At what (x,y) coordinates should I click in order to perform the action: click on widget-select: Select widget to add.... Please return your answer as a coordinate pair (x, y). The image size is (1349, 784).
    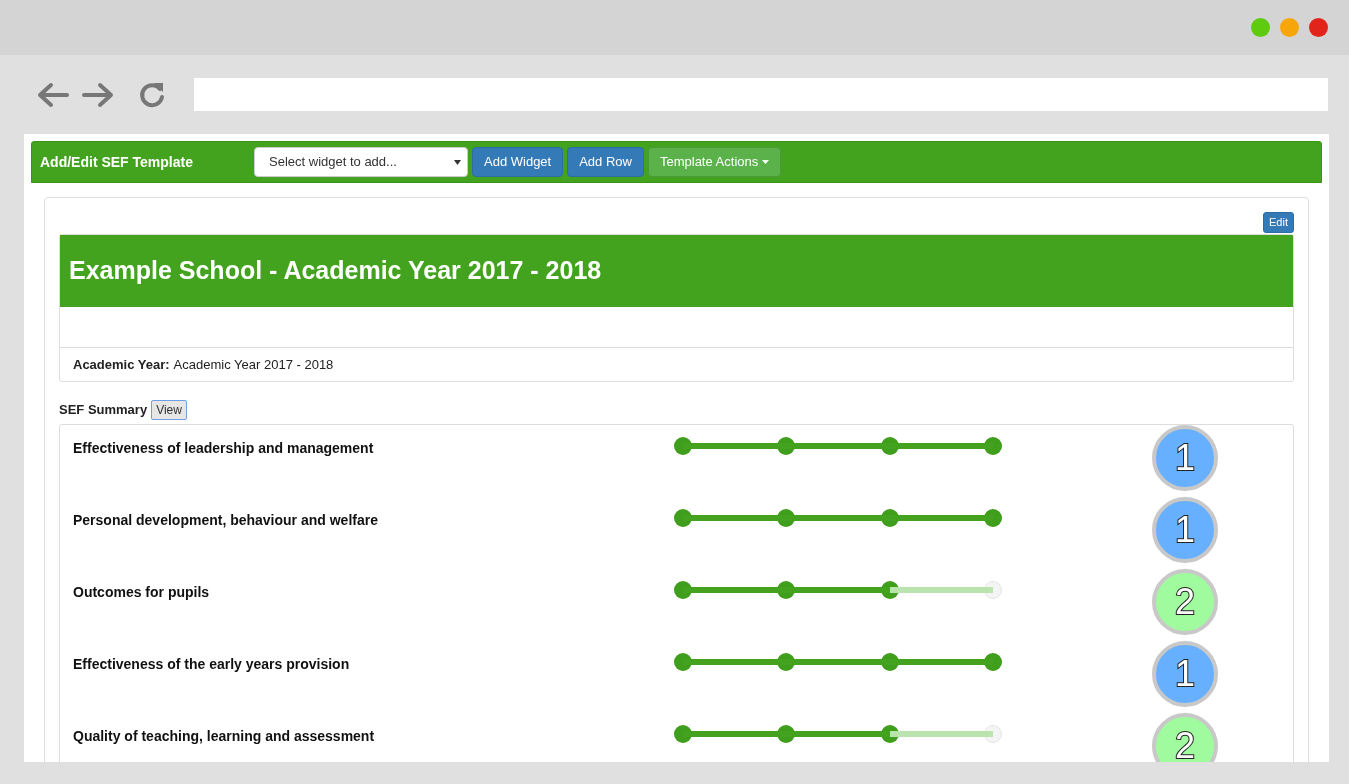
    Looking at the image, I should click on (361, 162).